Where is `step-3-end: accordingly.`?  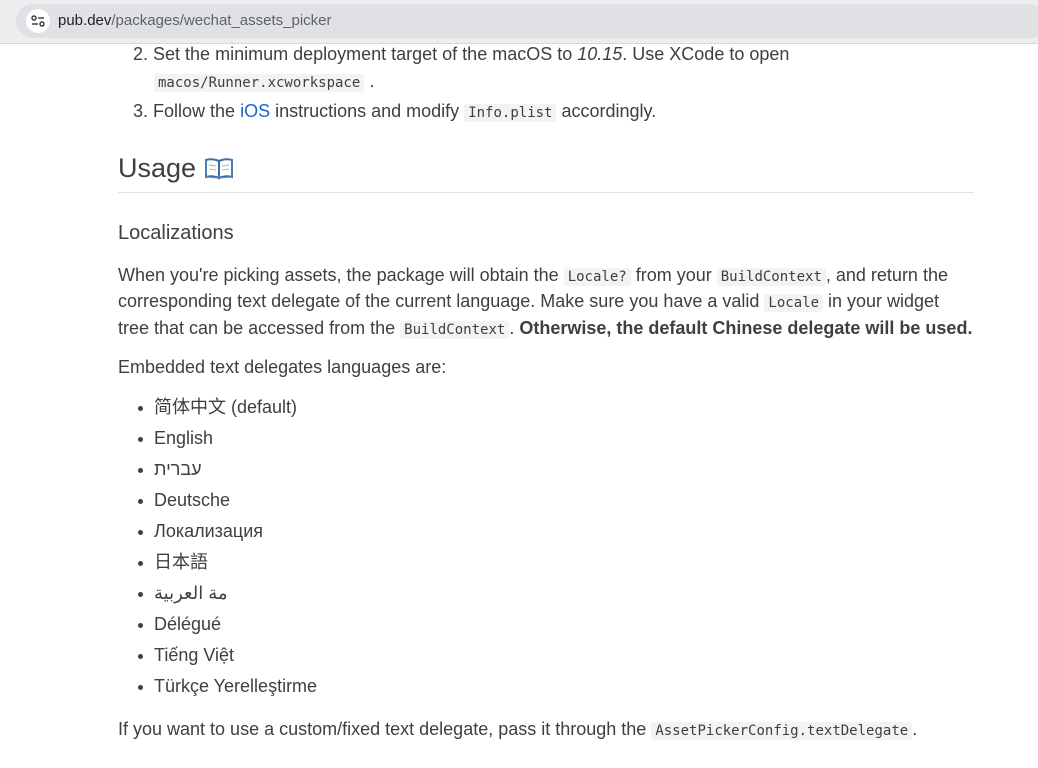
step-3-end: accordingly. is located at coordinates (606, 111).